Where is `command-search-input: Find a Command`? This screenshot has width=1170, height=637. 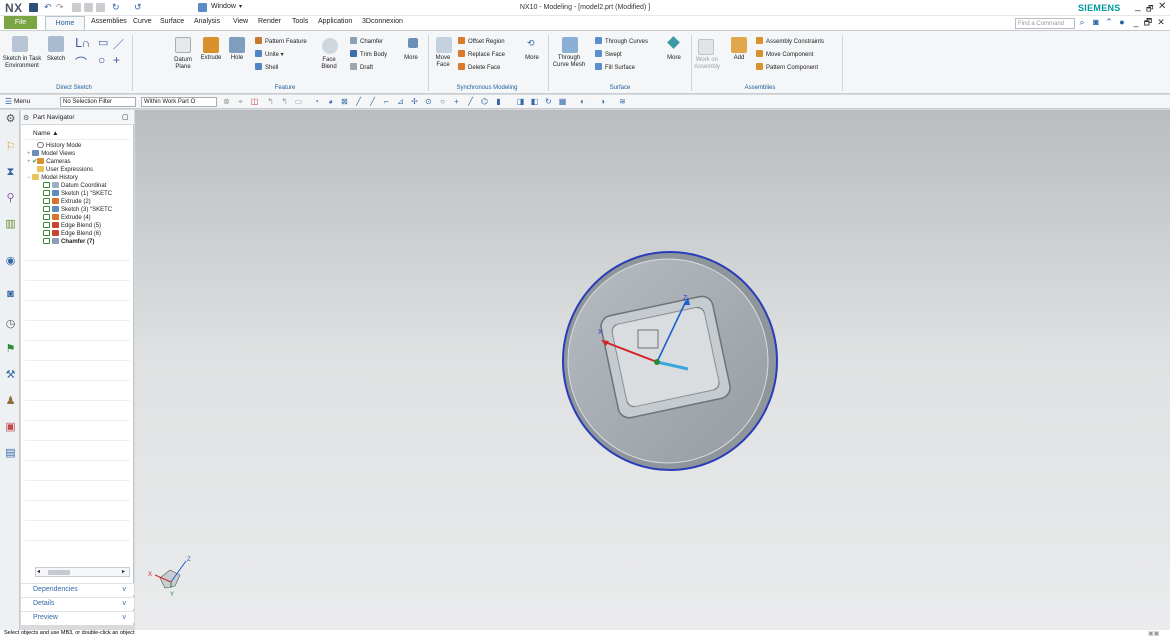 command-search-input: Find a Command is located at coordinates (1045, 23).